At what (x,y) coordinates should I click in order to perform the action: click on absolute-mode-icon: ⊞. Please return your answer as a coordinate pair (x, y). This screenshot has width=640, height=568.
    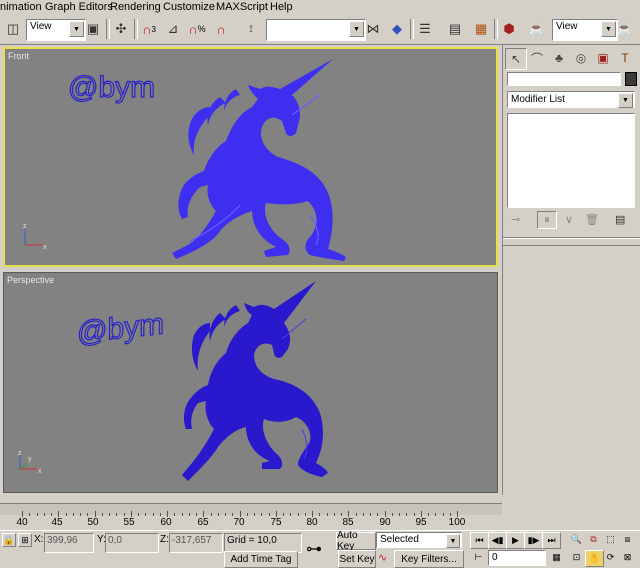
    Looking at the image, I should click on (25, 540).